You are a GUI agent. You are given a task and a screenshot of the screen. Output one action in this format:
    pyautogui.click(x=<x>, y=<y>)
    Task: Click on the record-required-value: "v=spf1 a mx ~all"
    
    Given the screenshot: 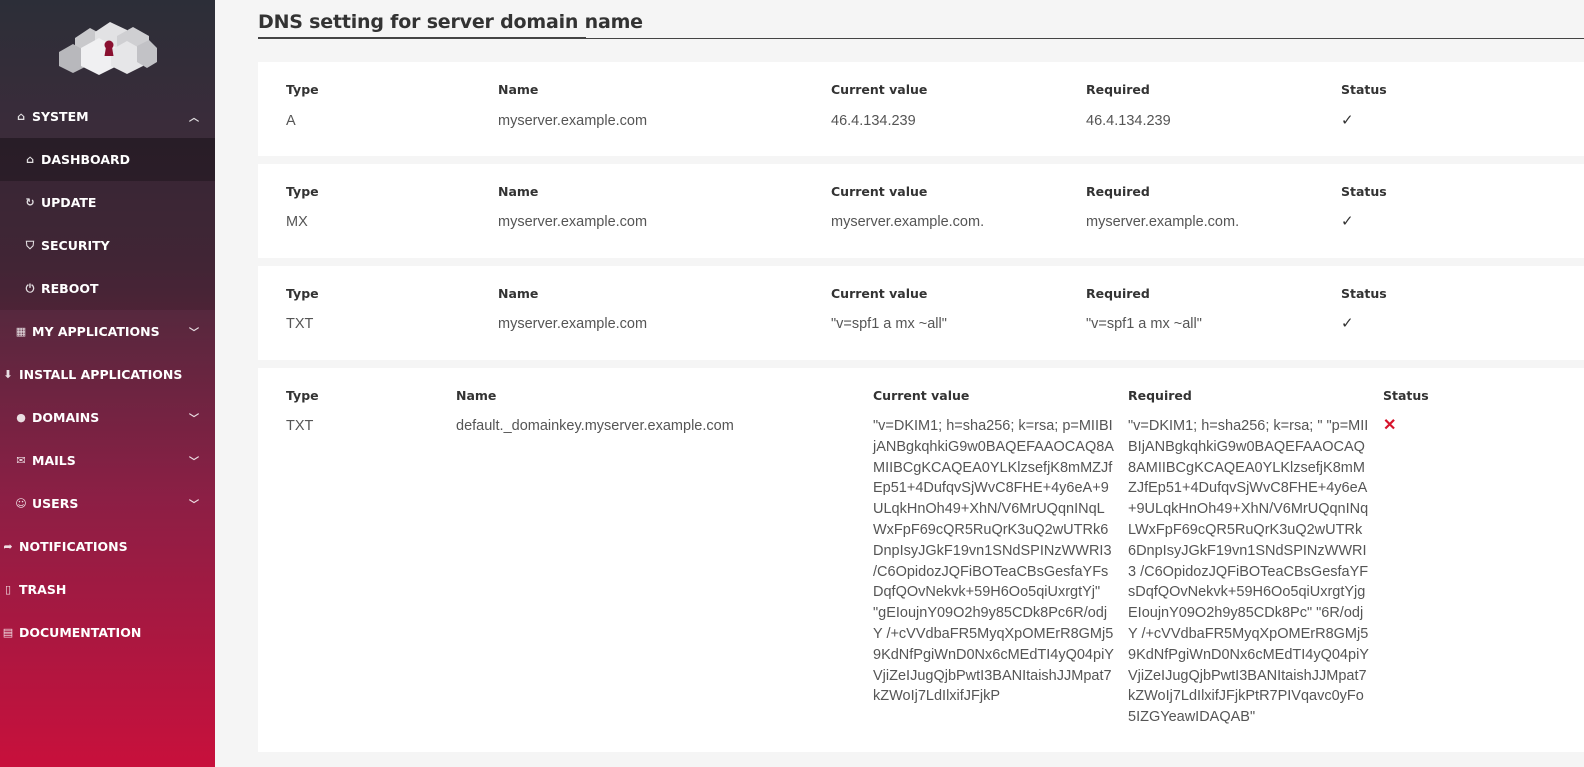 What is the action you would take?
    pyautogui.click(x=1144, y=324)
    